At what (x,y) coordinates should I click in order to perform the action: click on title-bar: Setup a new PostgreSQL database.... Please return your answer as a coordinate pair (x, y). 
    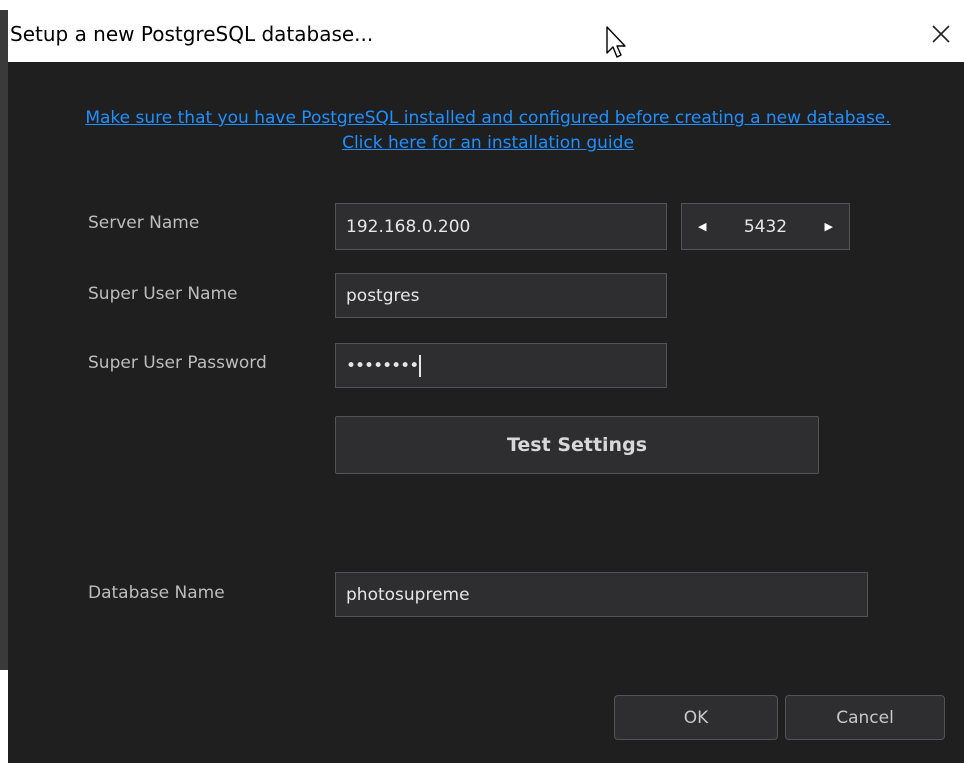
    Looking at the image, I should click on (486, 36).